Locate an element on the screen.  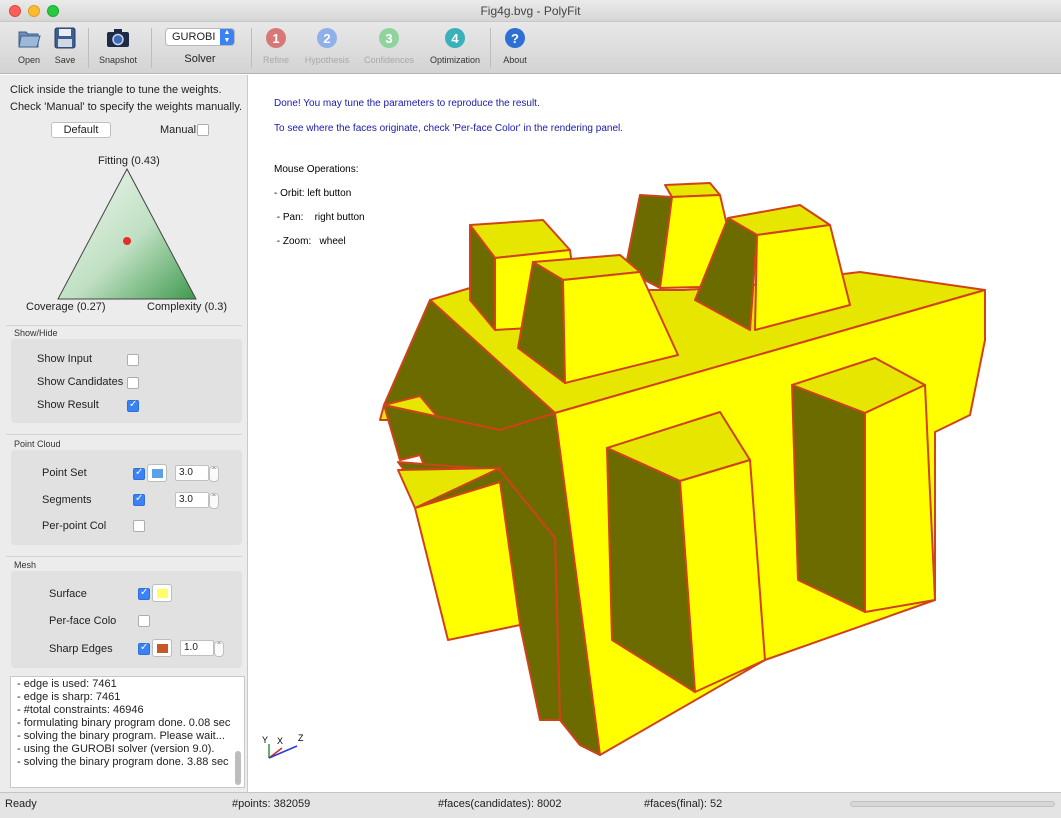
show-hide-group: Show Input Show Candidates Show Result is located at coordinates (126, 381).